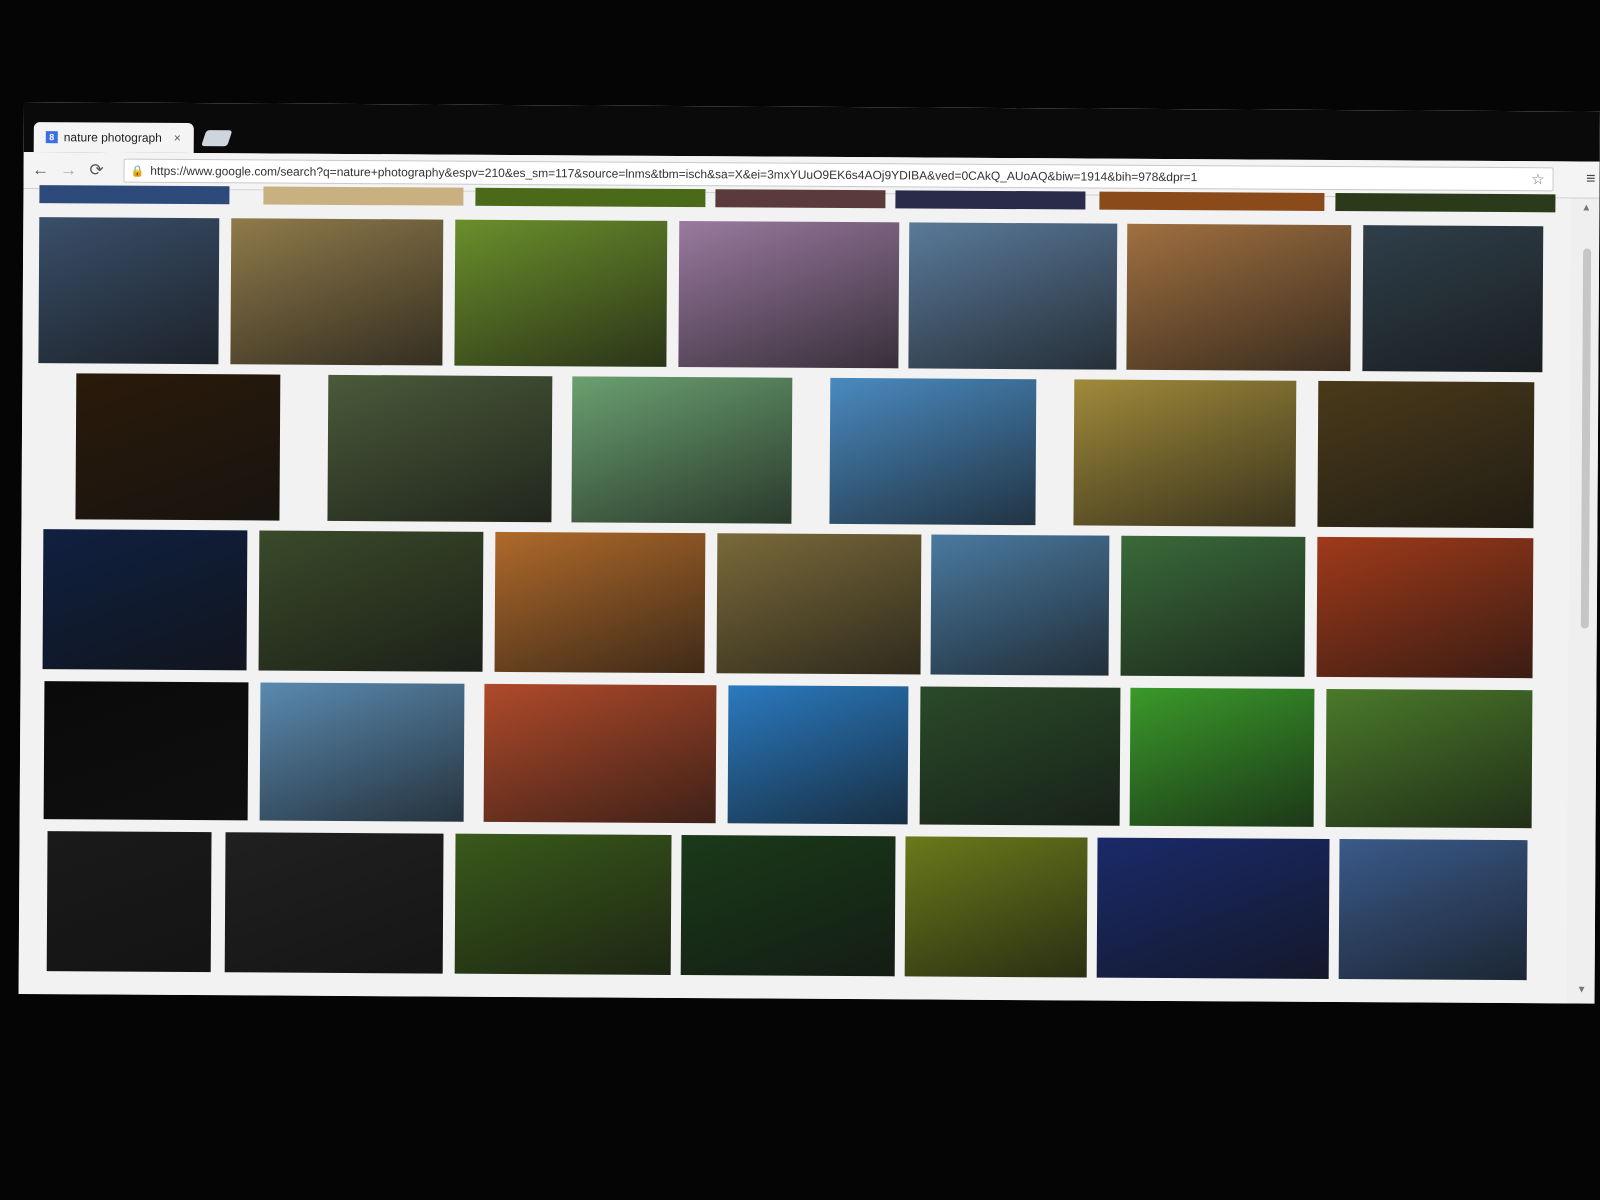  What do you see at coordinates (217, 138) in the screenshot?
I see `new-tab-button` at bounding box center [217, 138].